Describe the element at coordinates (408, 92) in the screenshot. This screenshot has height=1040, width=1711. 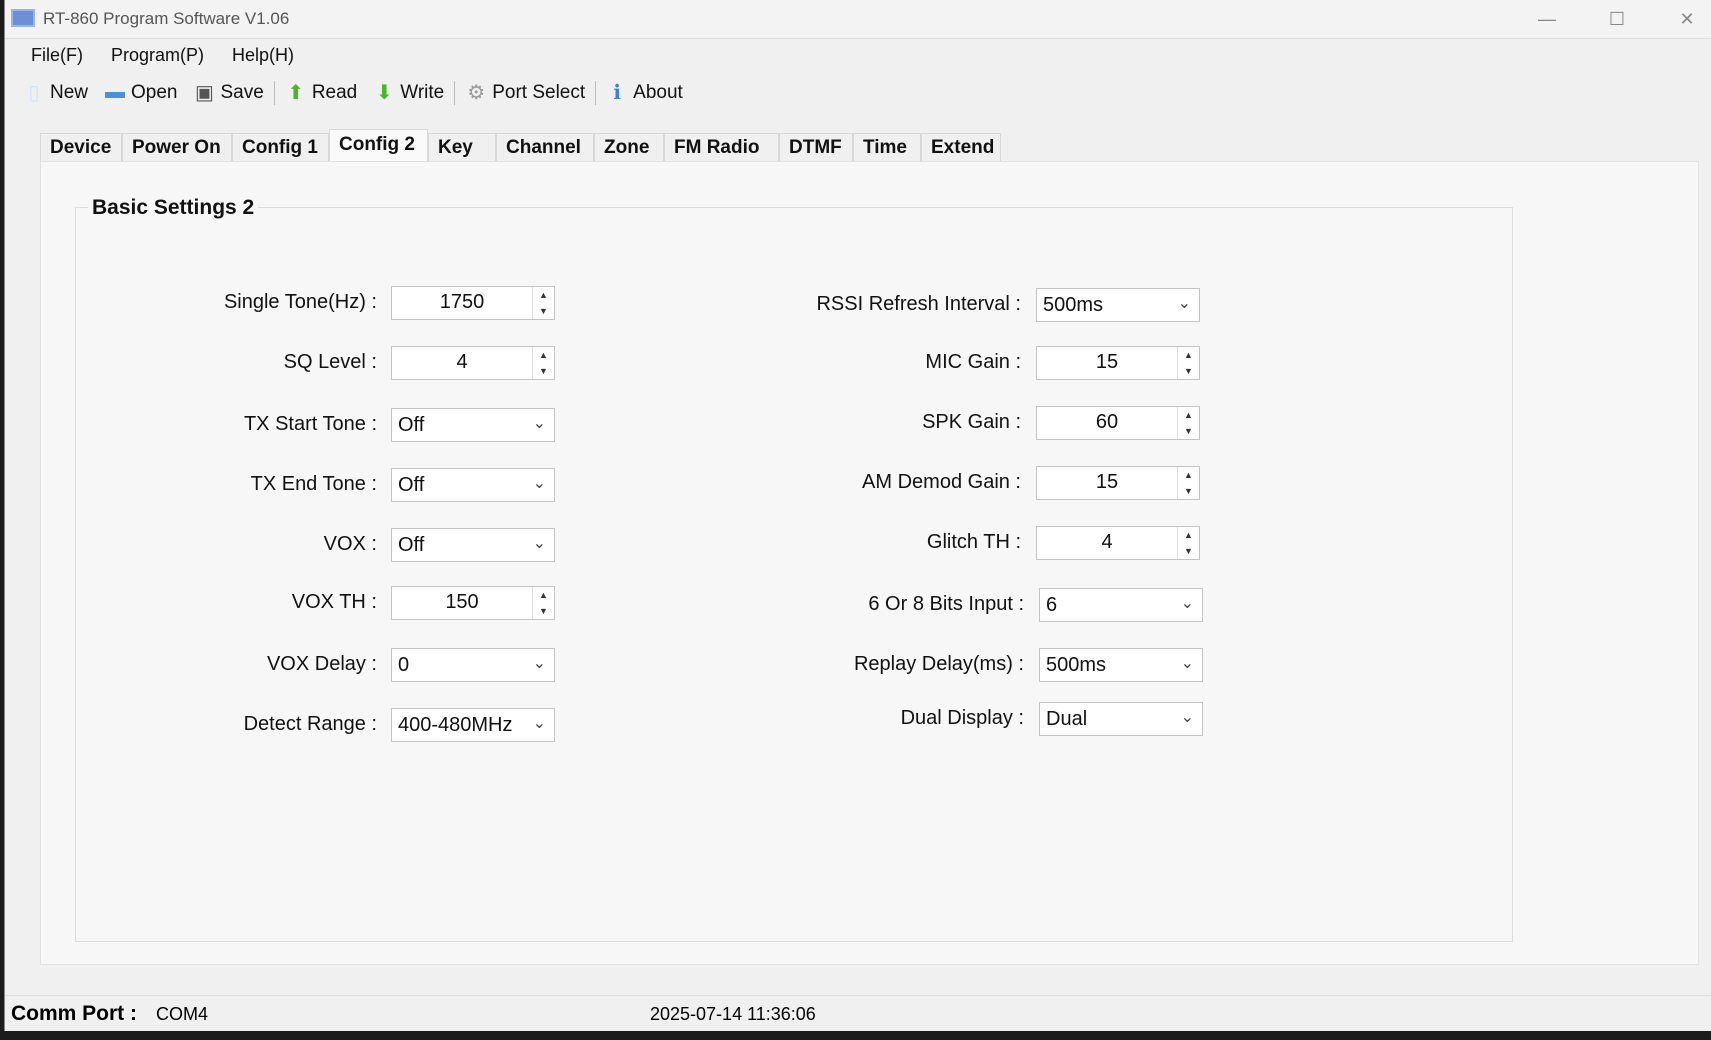
I see `toolbar-write-button: ⬇ Write` at that location.